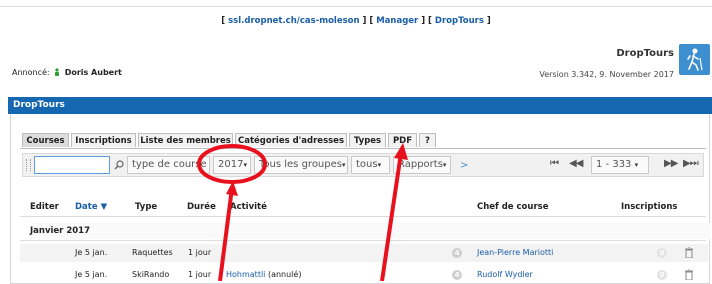  What do you see at coordinates (93, 72) in the screenshot?
I see `announced-name: Doris Aubert` at bounding box center [93, 72].